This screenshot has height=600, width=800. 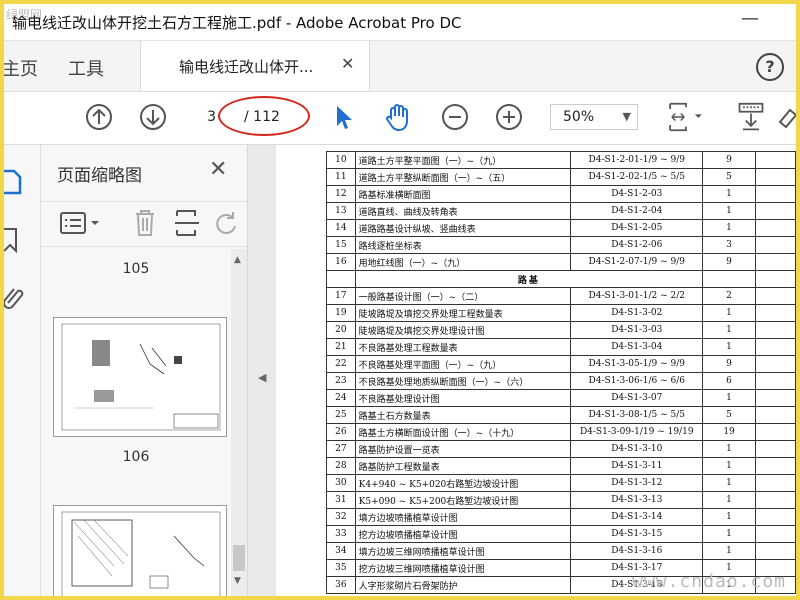 I want to click on thumbnail-drawing, so click(x=141, y=553).